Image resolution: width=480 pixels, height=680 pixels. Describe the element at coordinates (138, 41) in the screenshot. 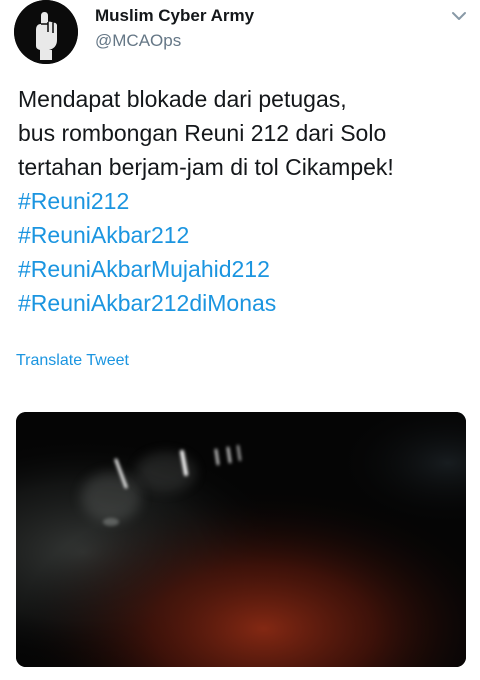

I see `author-handle: @MCAOps` at that location.